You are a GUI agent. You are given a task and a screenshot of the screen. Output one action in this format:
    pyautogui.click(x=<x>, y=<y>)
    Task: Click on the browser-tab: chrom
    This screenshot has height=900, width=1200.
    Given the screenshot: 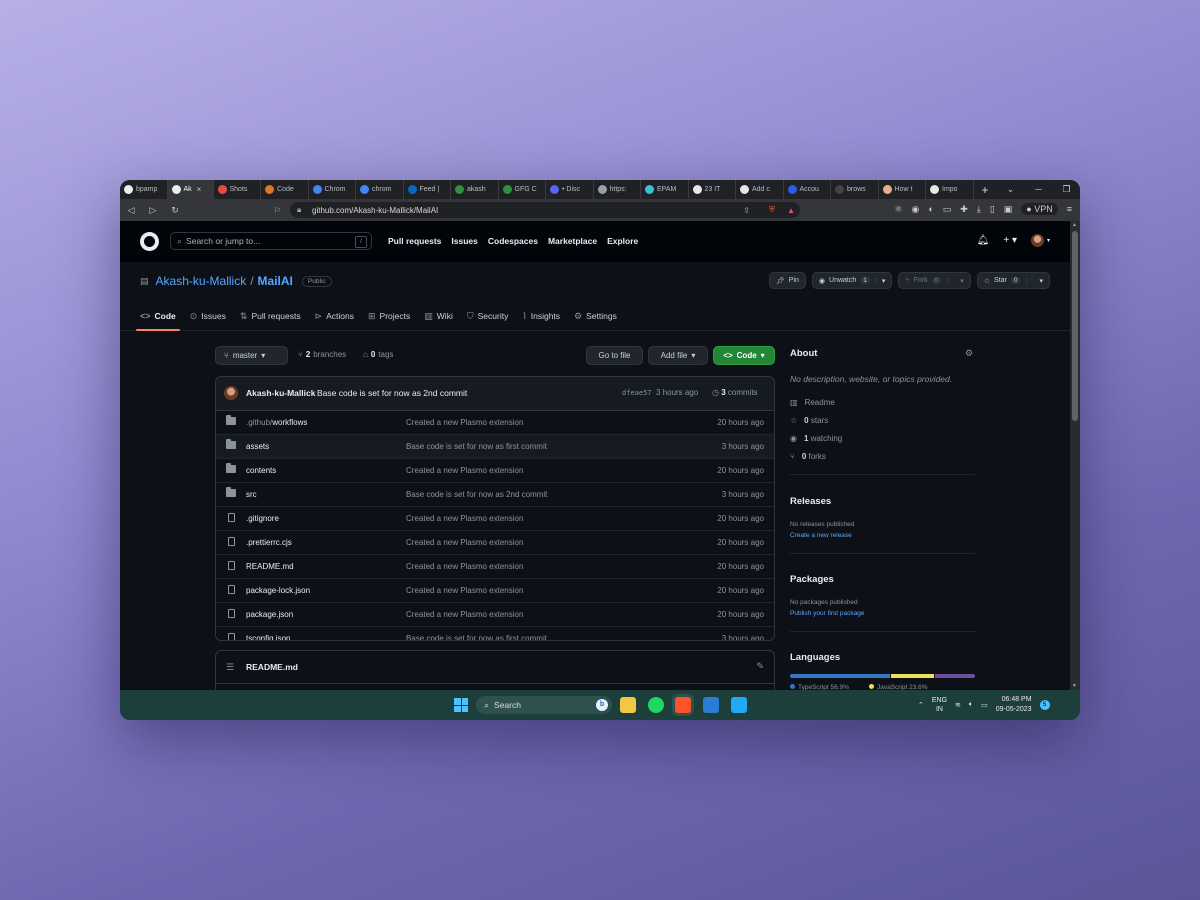 What is the action you would take?
    pyautogui.click(x=380, y=189)
    